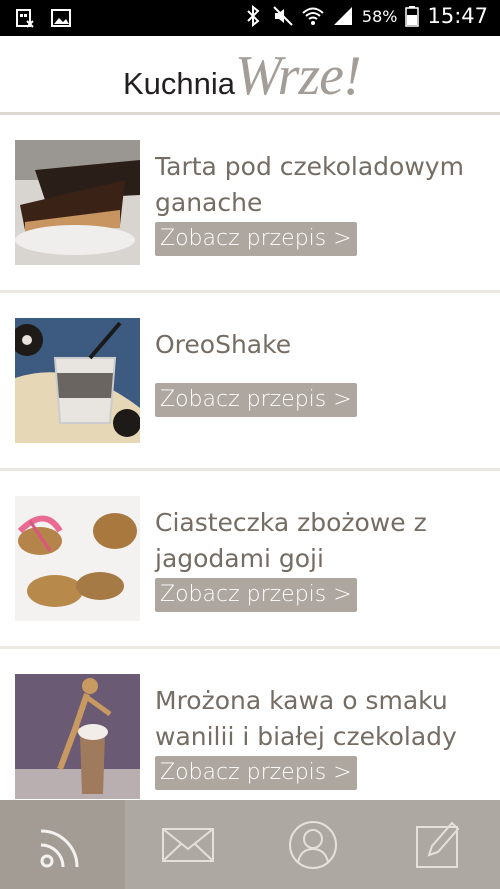 This screenshot has height=889, width=500. Describe the element at coordinates (342, 16) in the screenshot. I see `signal-icon` at that location.